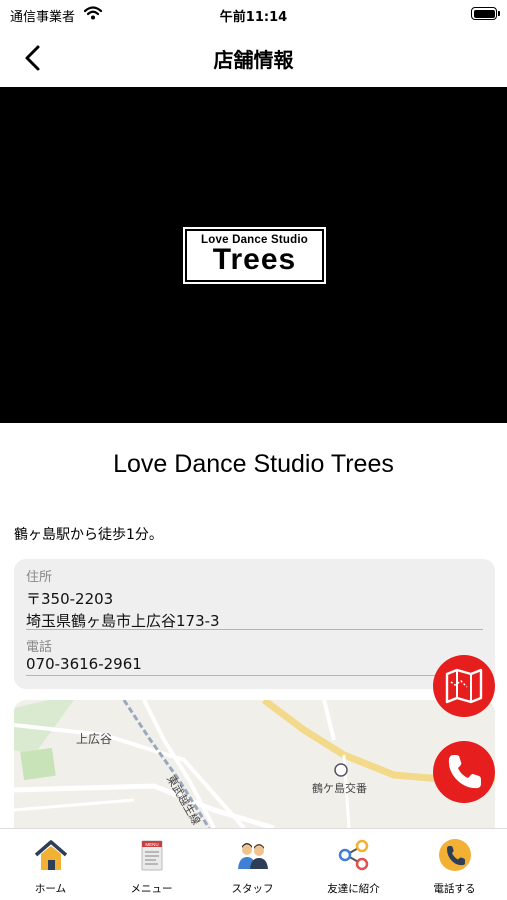 The image size is (507, 900). I want to click on access-description: 鶴ヶ島駅から徒歩1分。, so click(88, 535).